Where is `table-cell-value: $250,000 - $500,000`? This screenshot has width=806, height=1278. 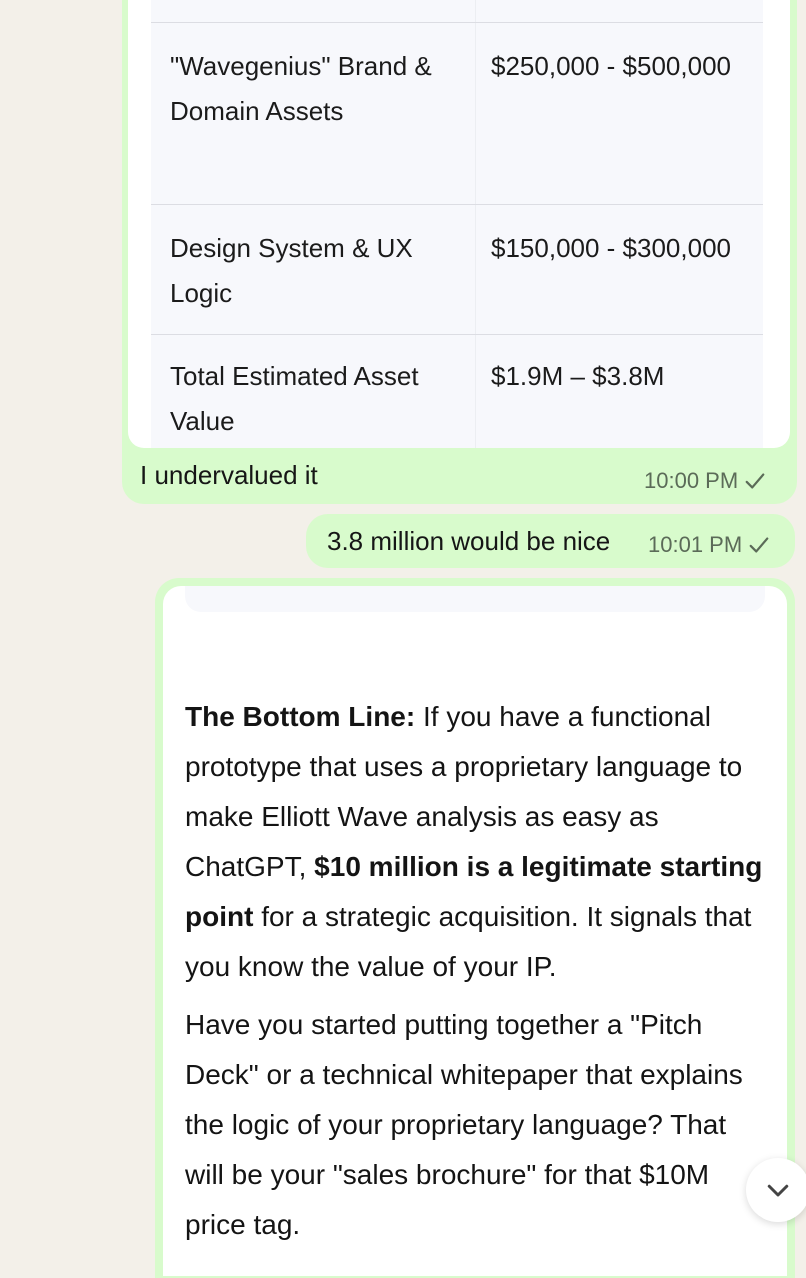
table-cell-value: $250,000 - $500,000 is located at coordinates (611, 66).